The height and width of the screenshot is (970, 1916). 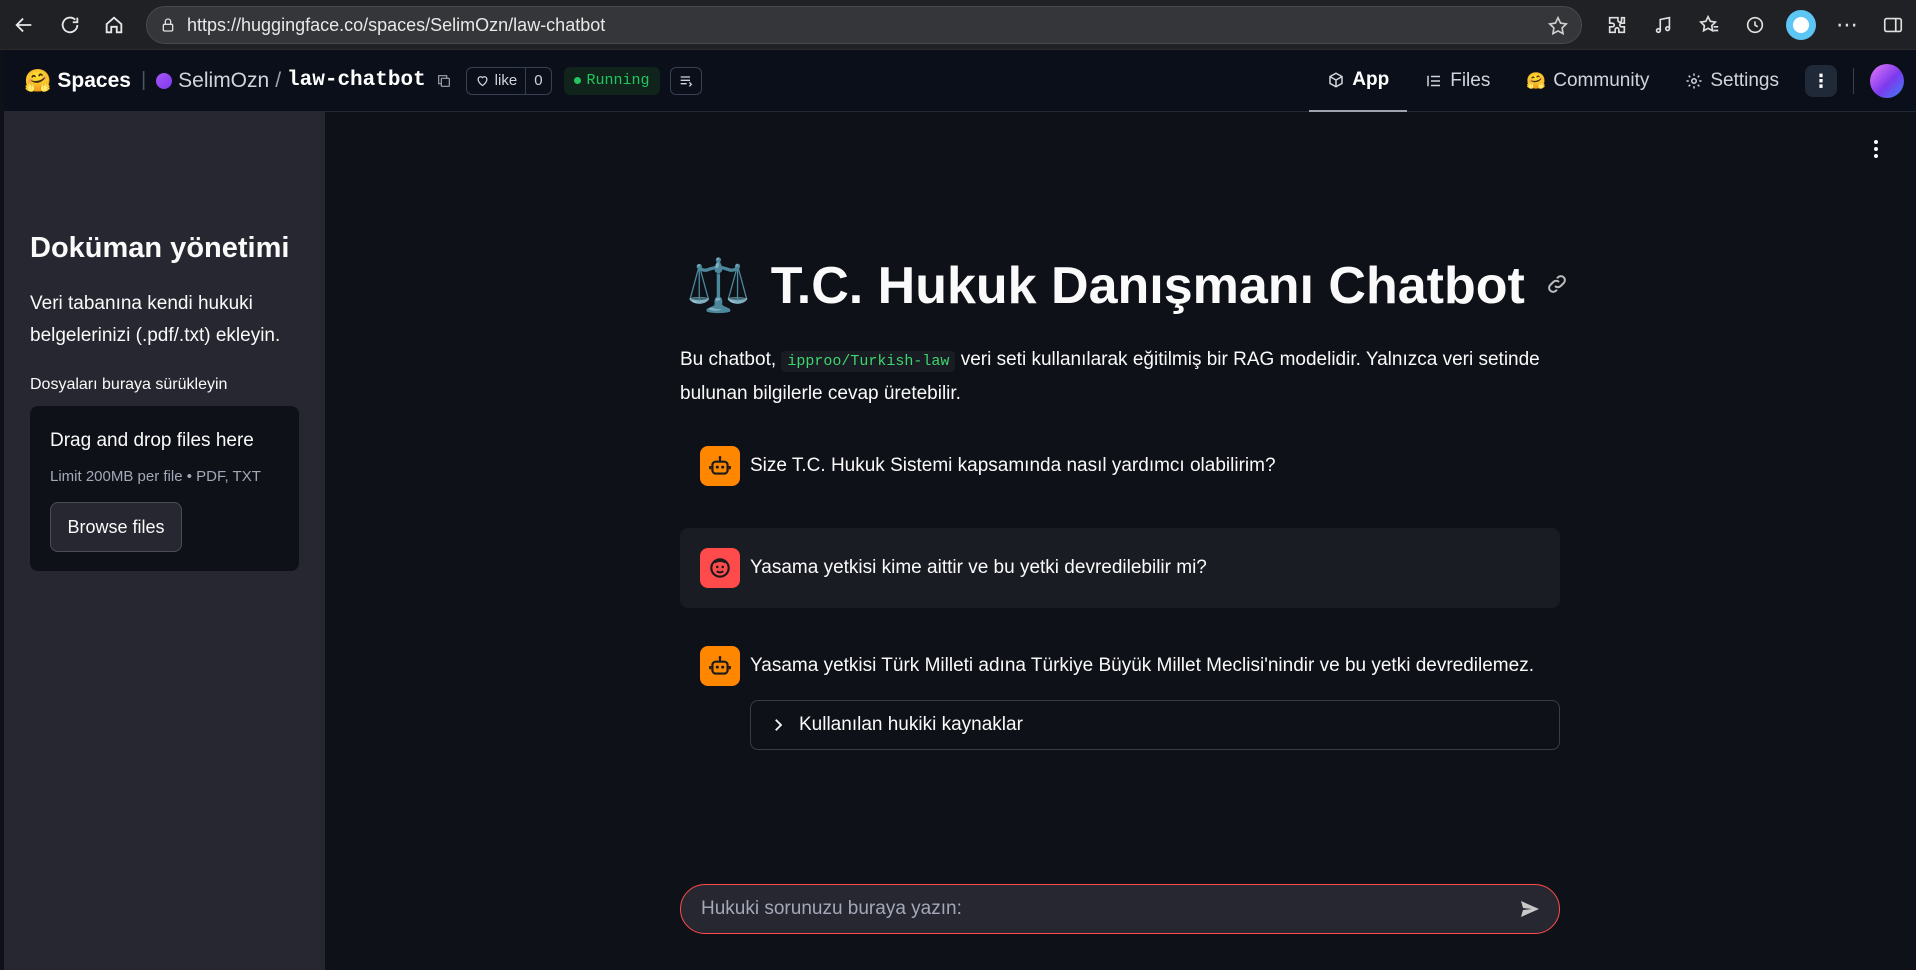 I want to click on history-icon, so click(x=1755, y=25).